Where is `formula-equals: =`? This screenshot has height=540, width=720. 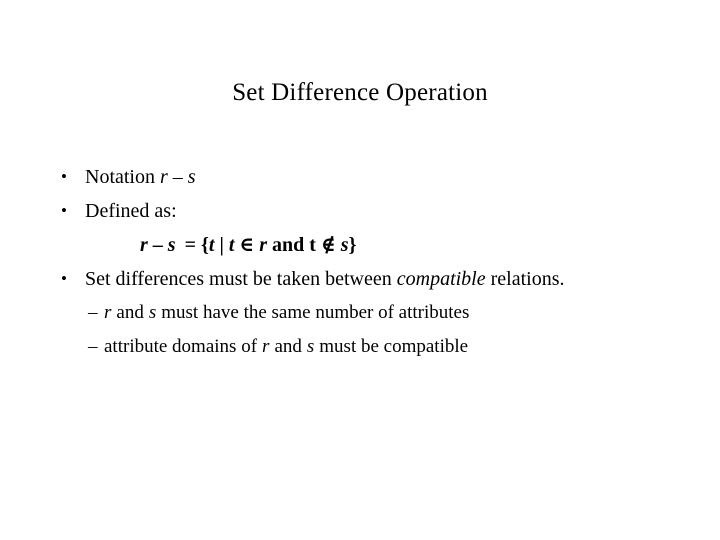
formula-equals: = is located at coordinates (190, 245).